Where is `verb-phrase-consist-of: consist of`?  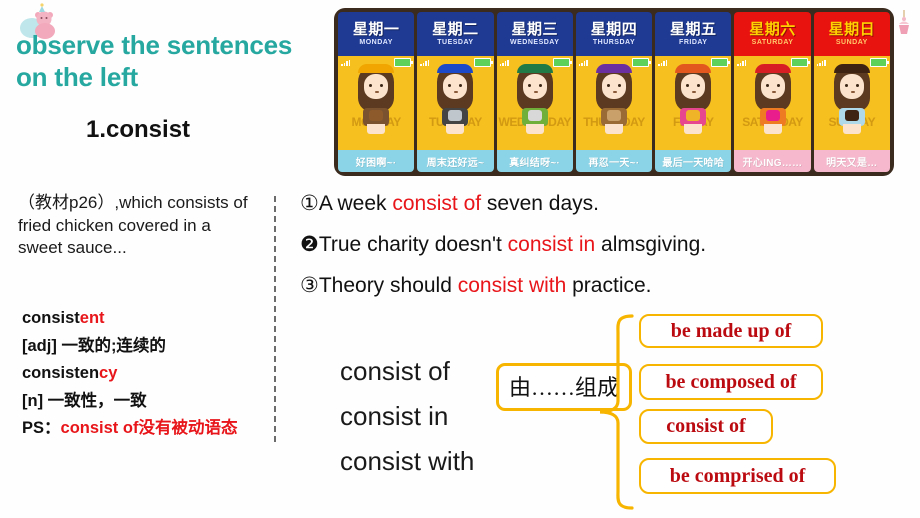
verb-phrase-consist-of: consist of is located at coordinates (395, 371).